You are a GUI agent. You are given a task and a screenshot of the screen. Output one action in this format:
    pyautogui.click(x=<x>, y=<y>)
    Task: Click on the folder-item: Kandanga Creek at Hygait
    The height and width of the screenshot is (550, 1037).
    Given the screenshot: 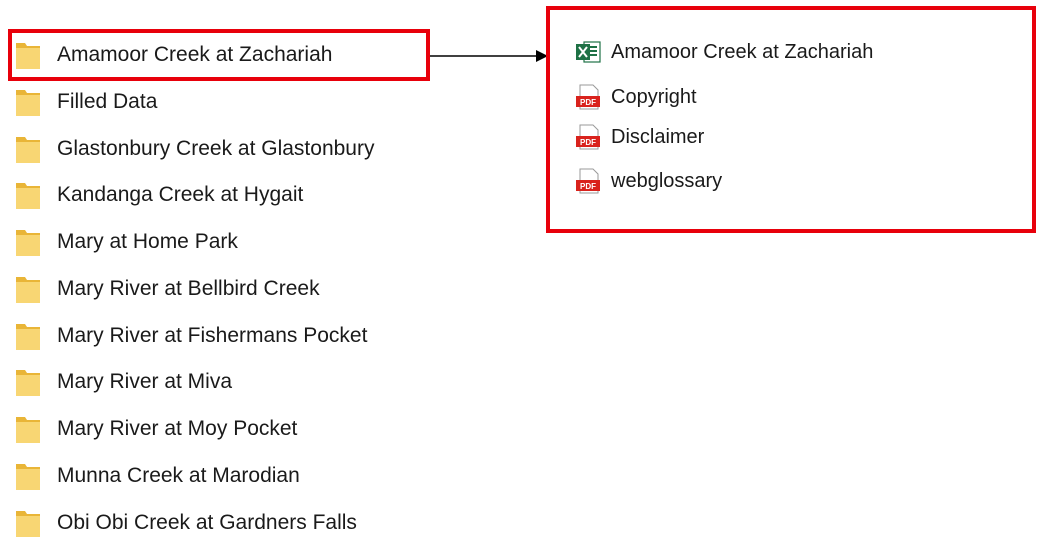 What is the action you would take?
    pyautogui.click(x=159, y=195)
    